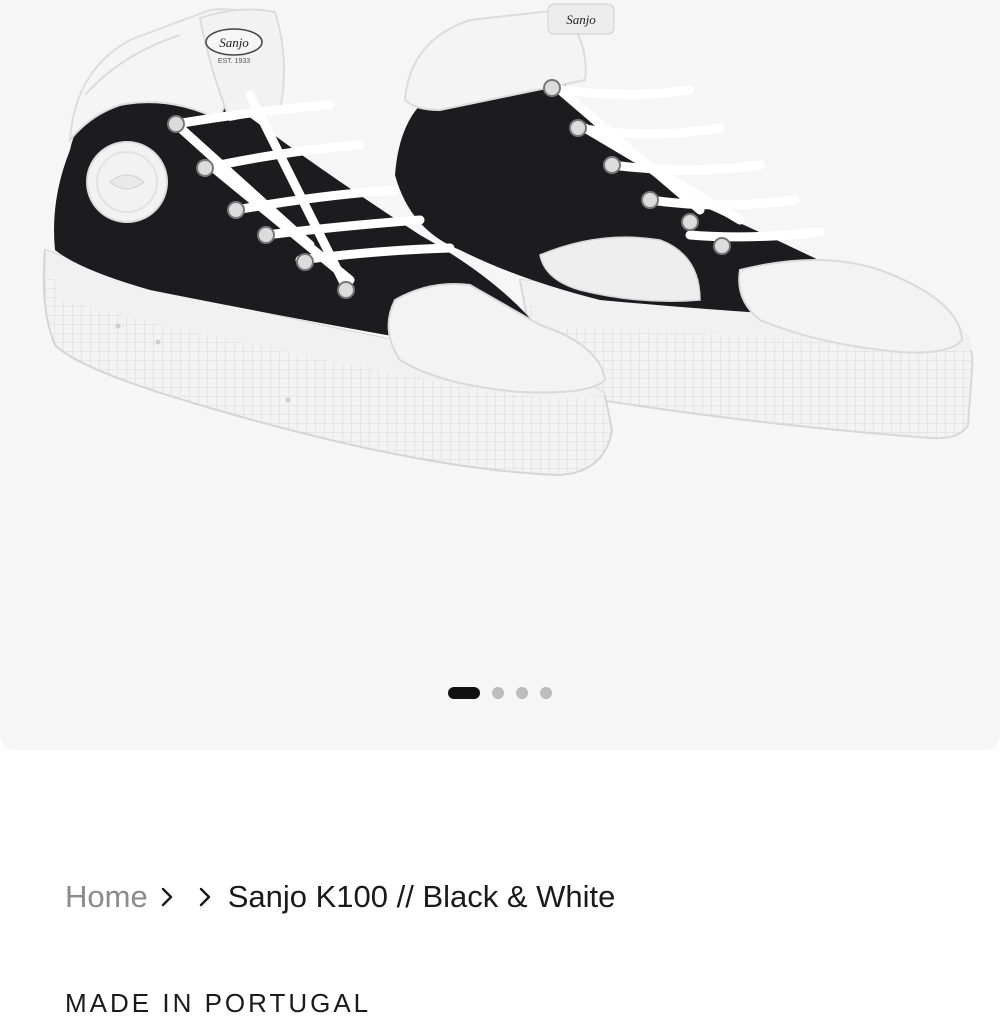  I want to click on carousel-pagination, so click(500, 693).